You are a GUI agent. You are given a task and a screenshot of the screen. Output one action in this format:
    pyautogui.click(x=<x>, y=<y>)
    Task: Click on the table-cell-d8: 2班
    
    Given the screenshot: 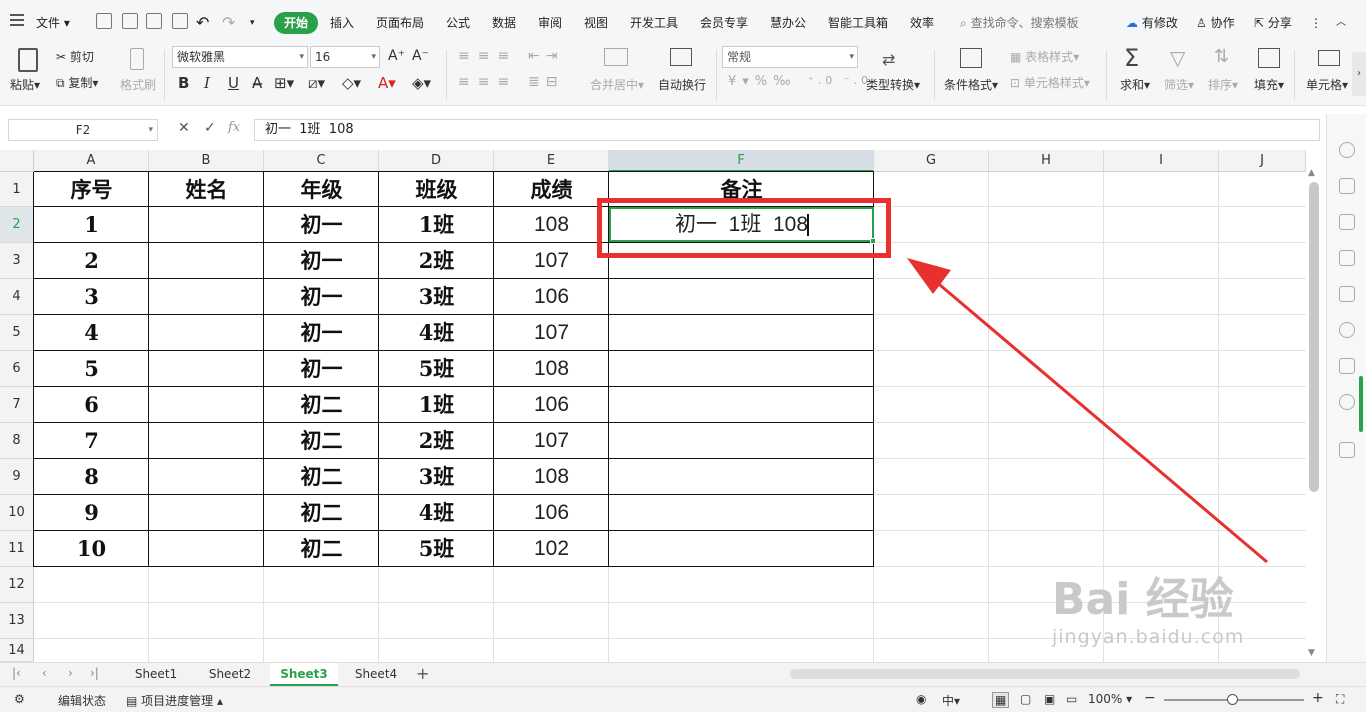 What is the action you would take?
    pyautogui.click(x=436, y=441)
    